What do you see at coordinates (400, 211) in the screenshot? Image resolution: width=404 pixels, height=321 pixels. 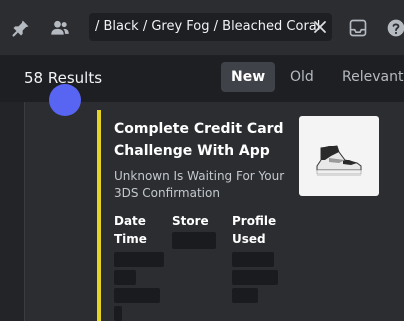 I see `scrollbar` at bounding box center [400, 211].